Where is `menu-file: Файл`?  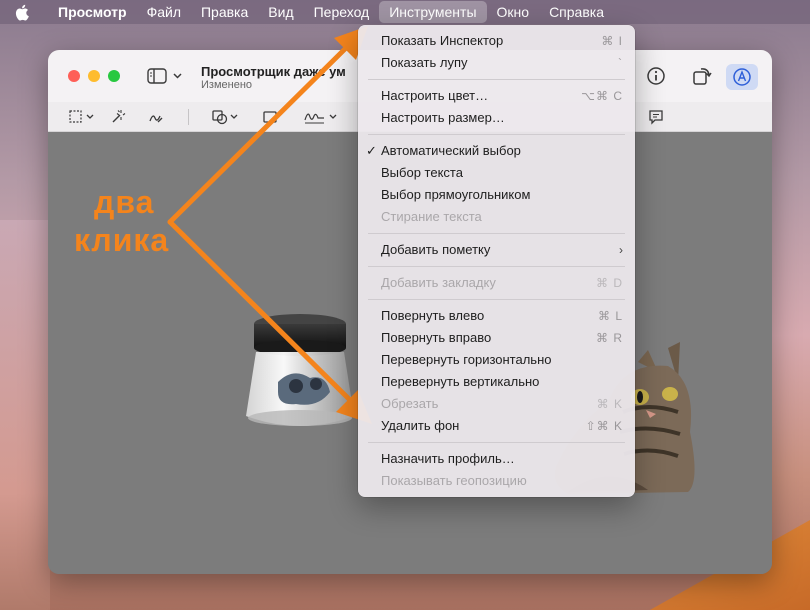
menu-file: Файл is located at coordinates (164, 12).